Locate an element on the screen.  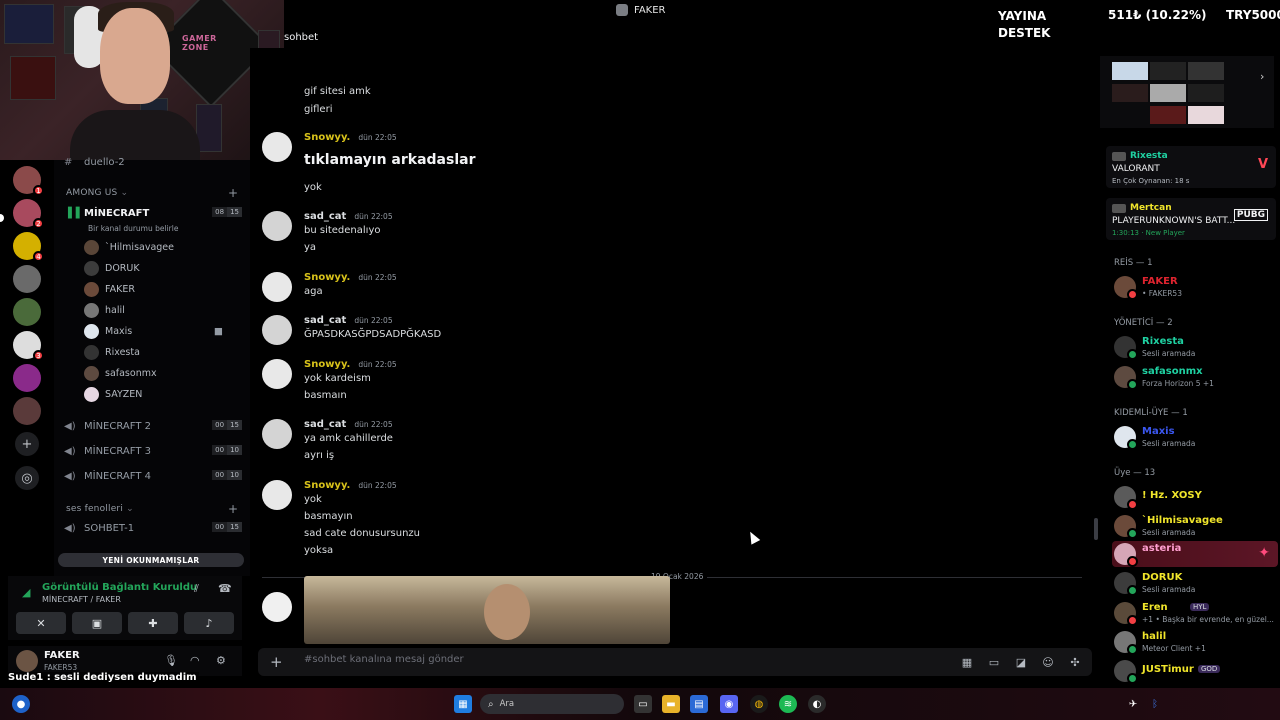
member-item: `Hilmisavagee Sesli aramada is located at coordinates (1195, 526).